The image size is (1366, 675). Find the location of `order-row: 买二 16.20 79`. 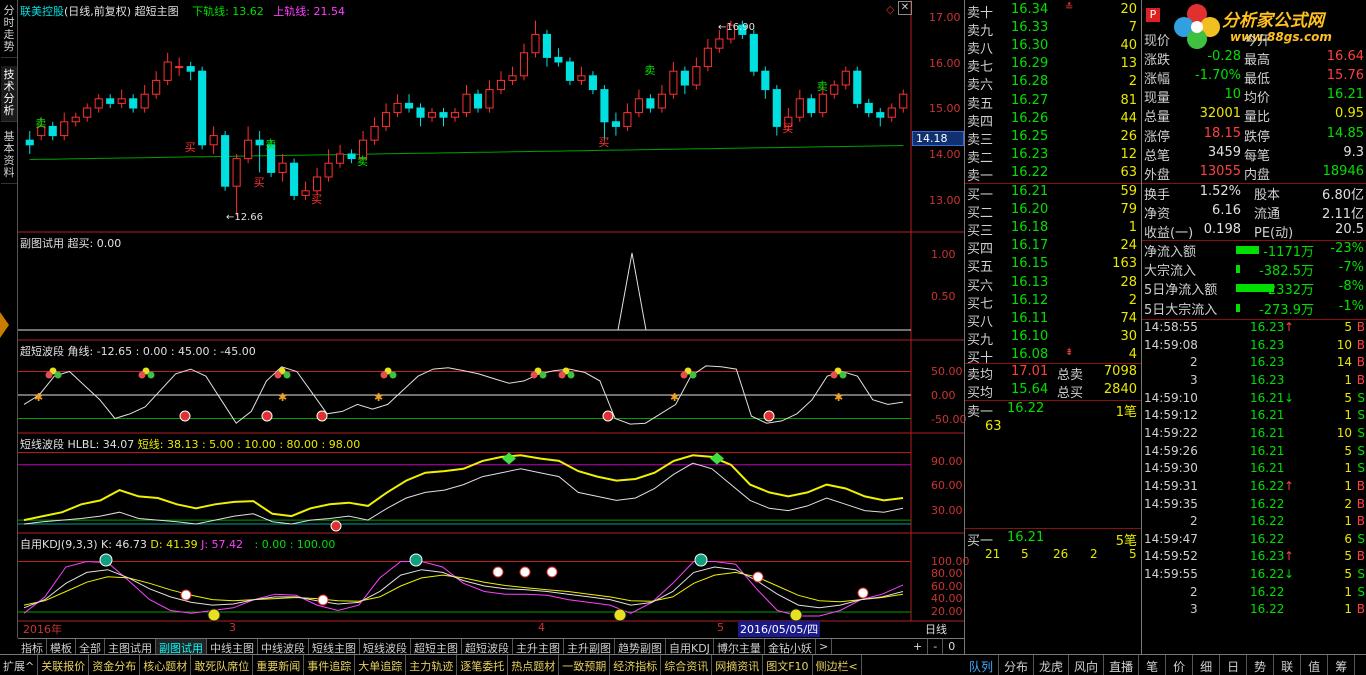

order-row: 买二 16.20 79 is located at coordinates (1053, 211).